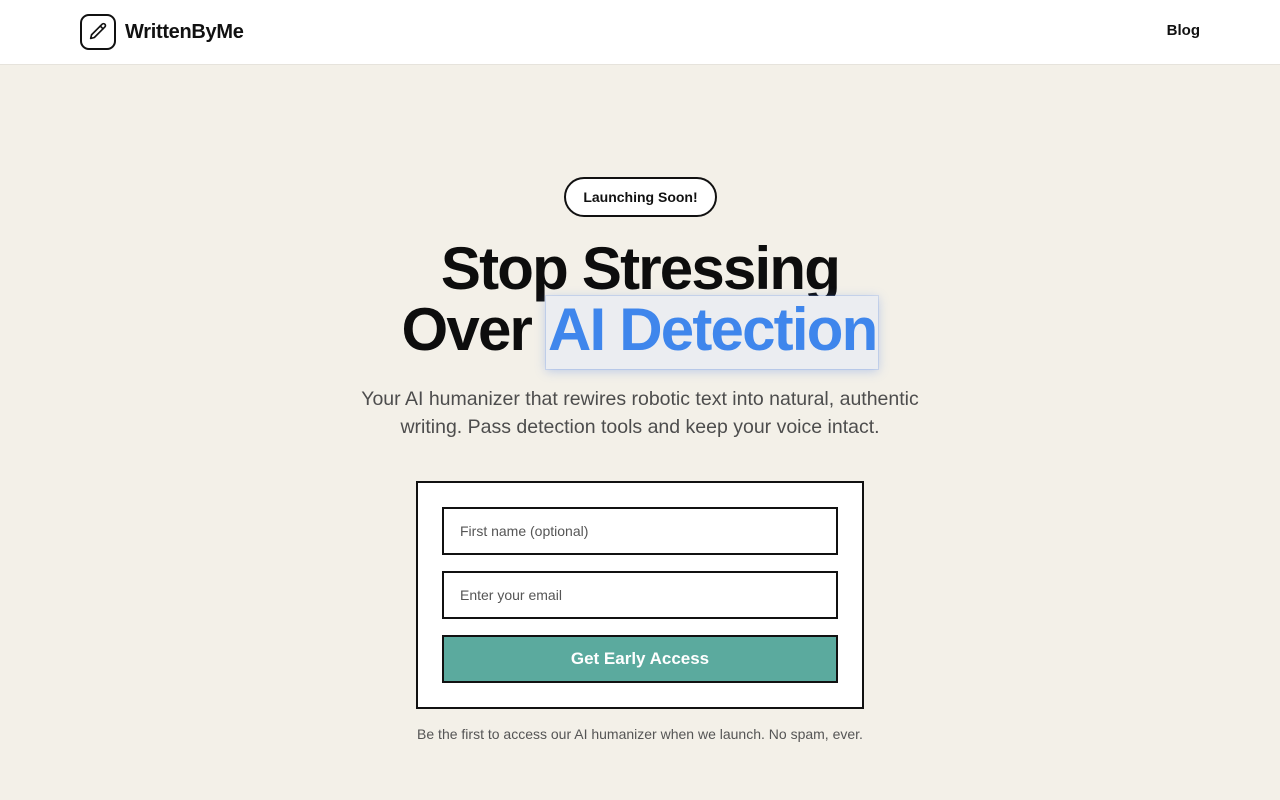 The height and width of the screenshot is (800, 1280). What do you see at coordinates (640, 197) in the screenshot?
I see `launching-soon-badge: Launching Soon!` at bounding box center [640, 197].